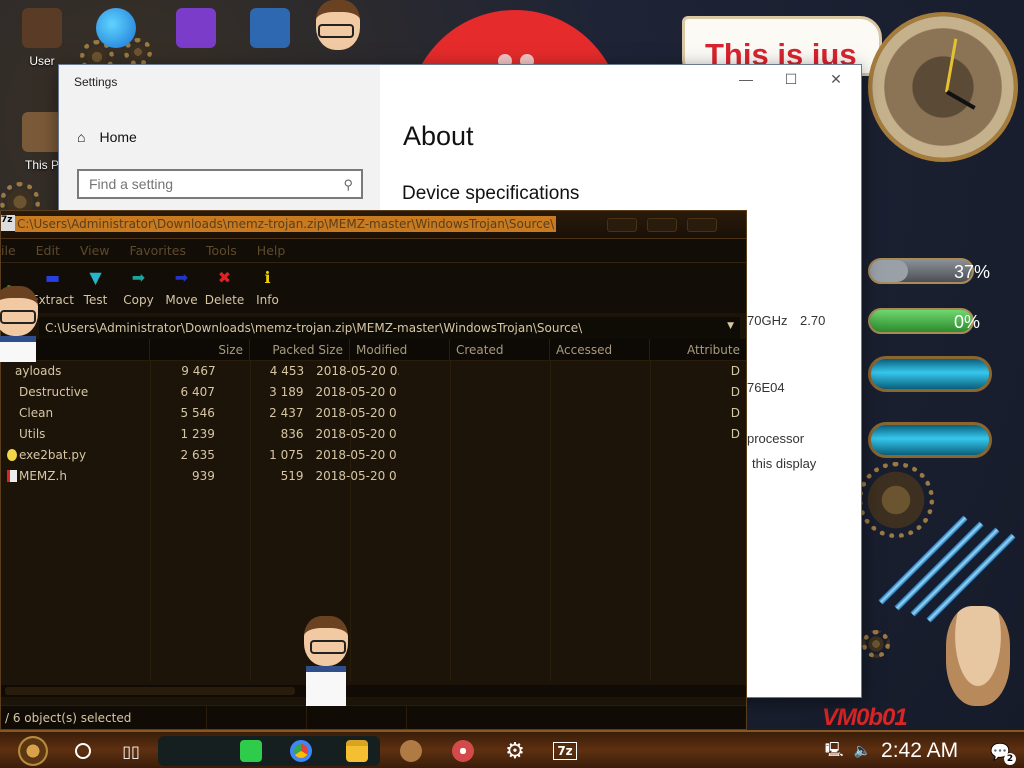  What do you see at coordinates (862, 751) in the screenshot?
I see `volume-muted-icon: 🔈` at bounding box center [862, 751].